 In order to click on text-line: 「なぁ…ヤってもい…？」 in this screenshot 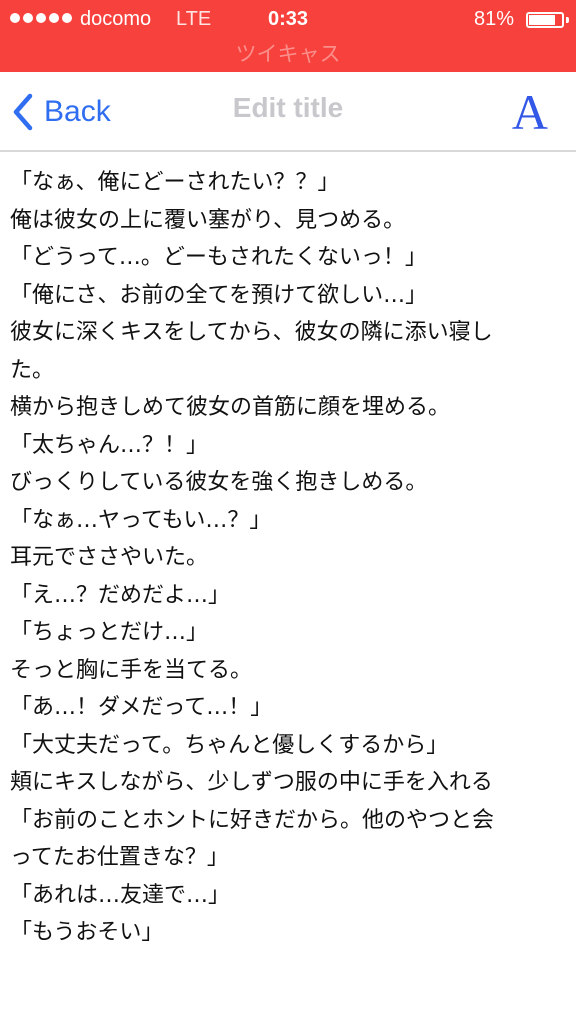, I will do `click(141, 520)`.